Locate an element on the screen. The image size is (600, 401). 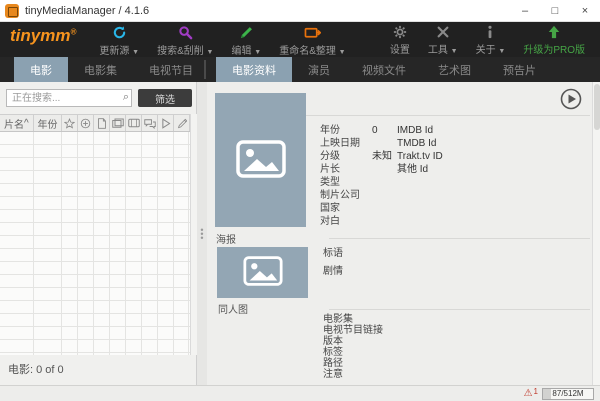
movie-set-label: 电影集 is located at coordinates (338, 319).